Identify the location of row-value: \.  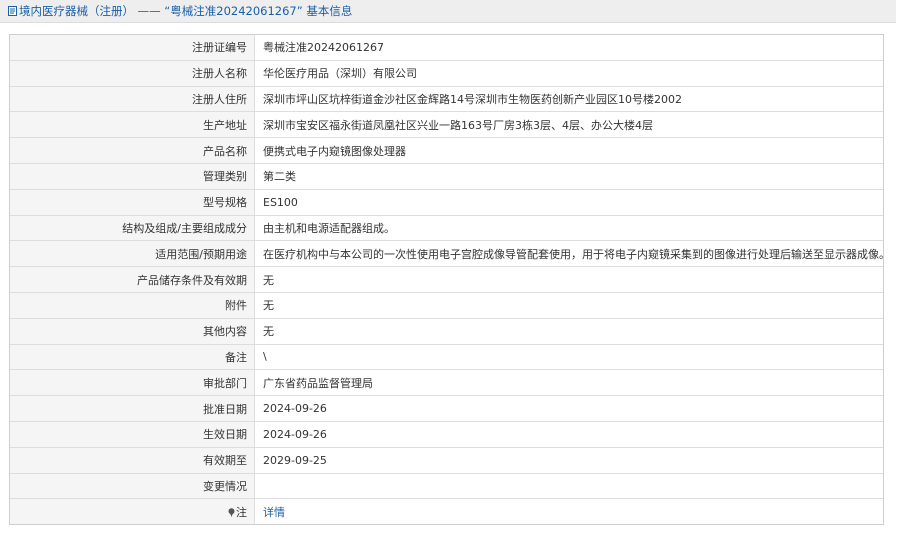
(568, 357).